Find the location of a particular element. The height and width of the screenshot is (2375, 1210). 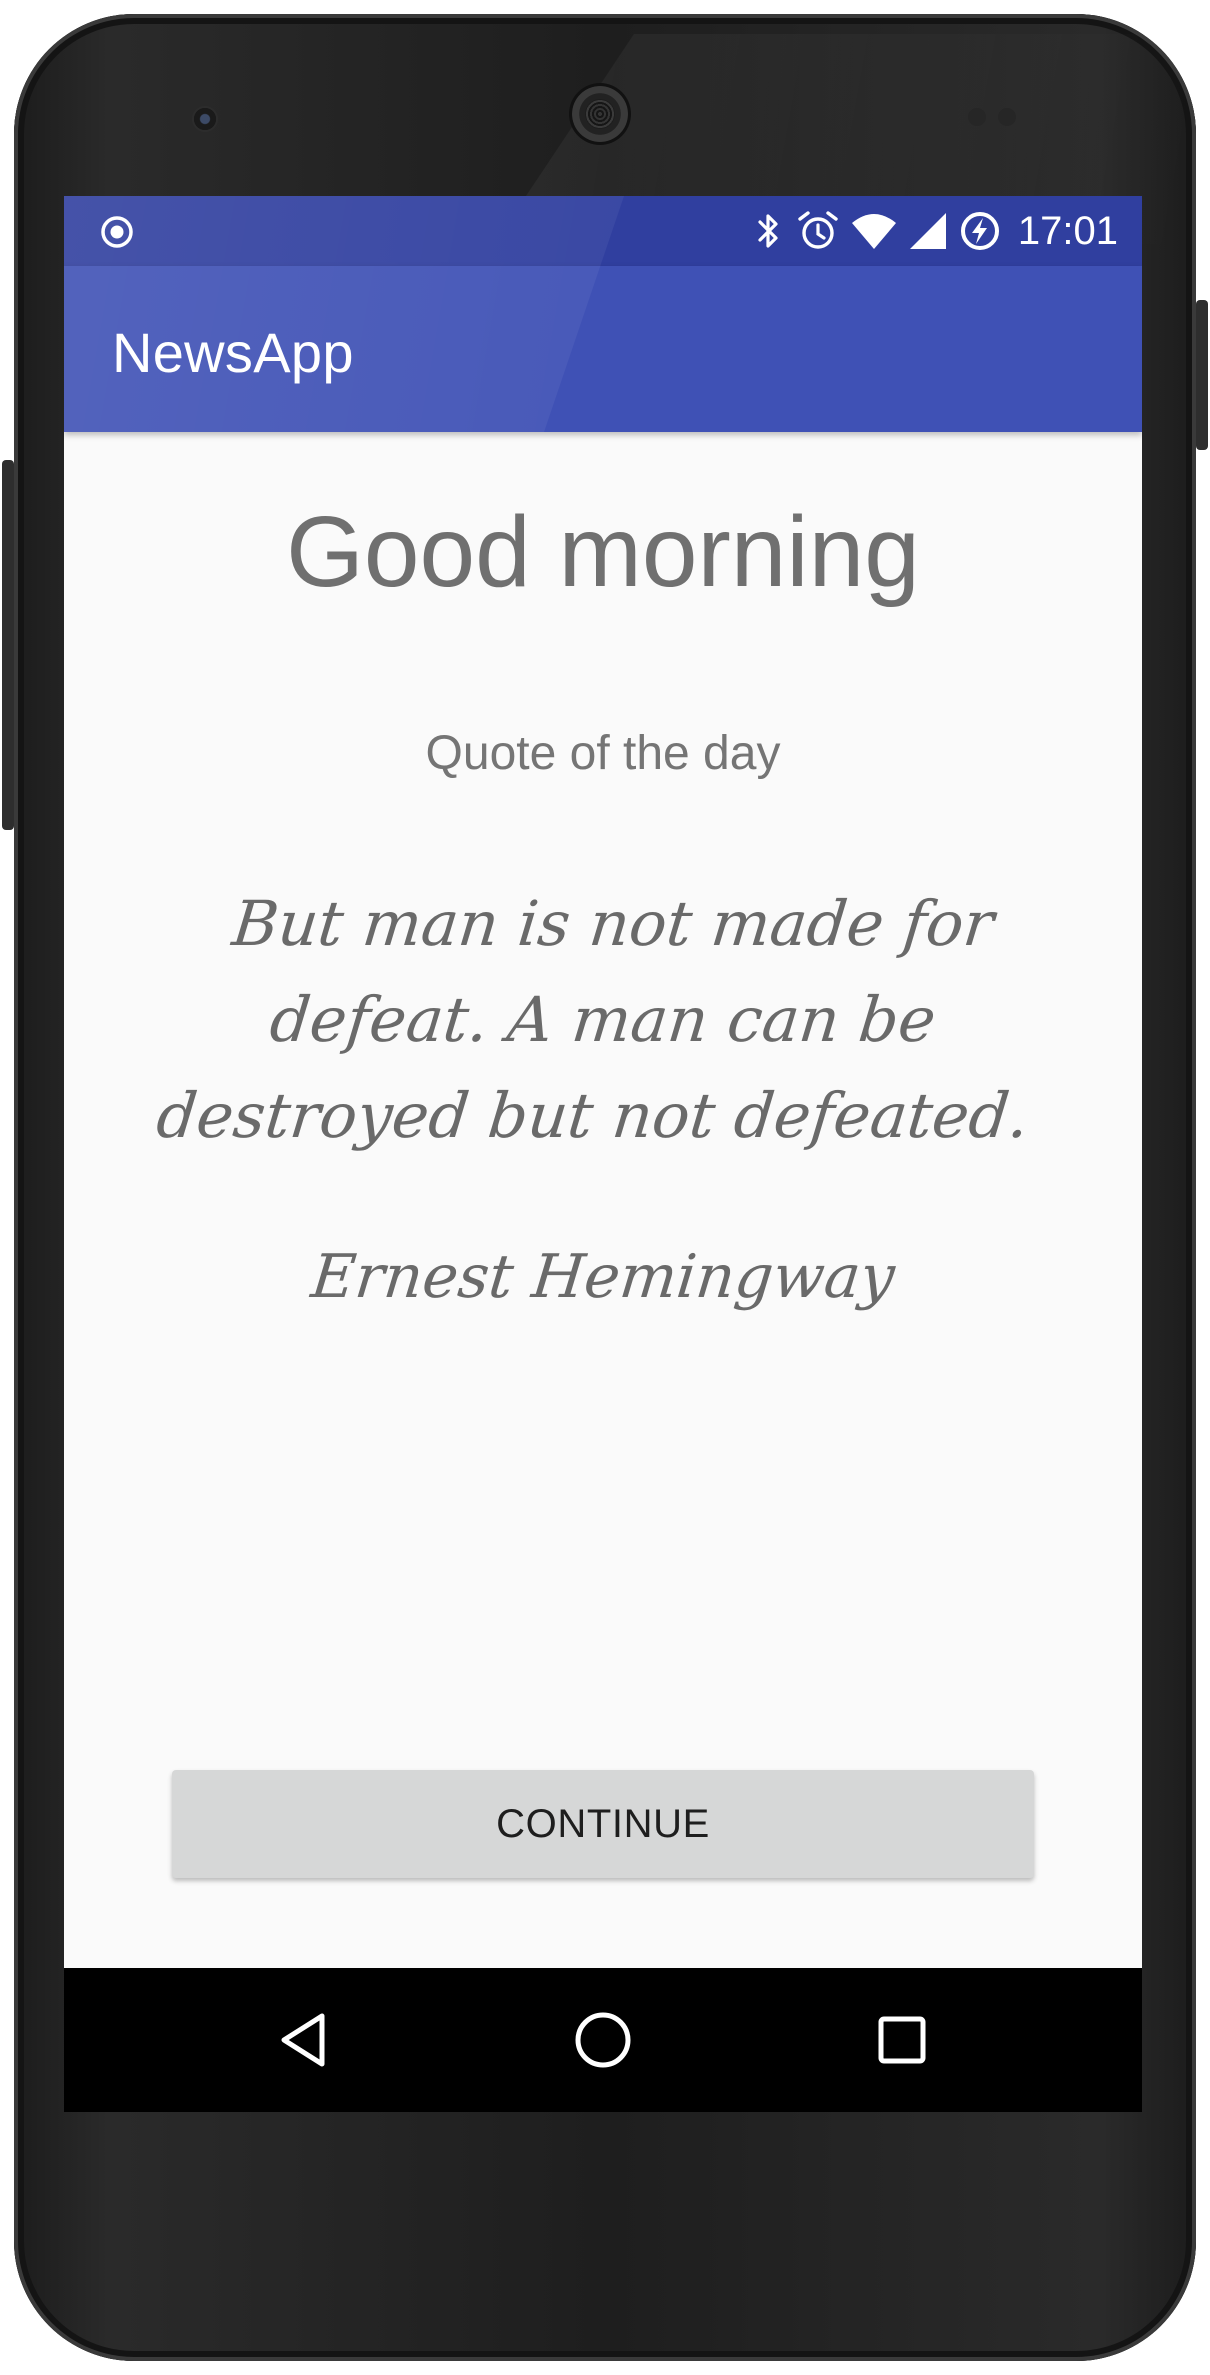

proximity-sensor is located at coordinates (205, 119).